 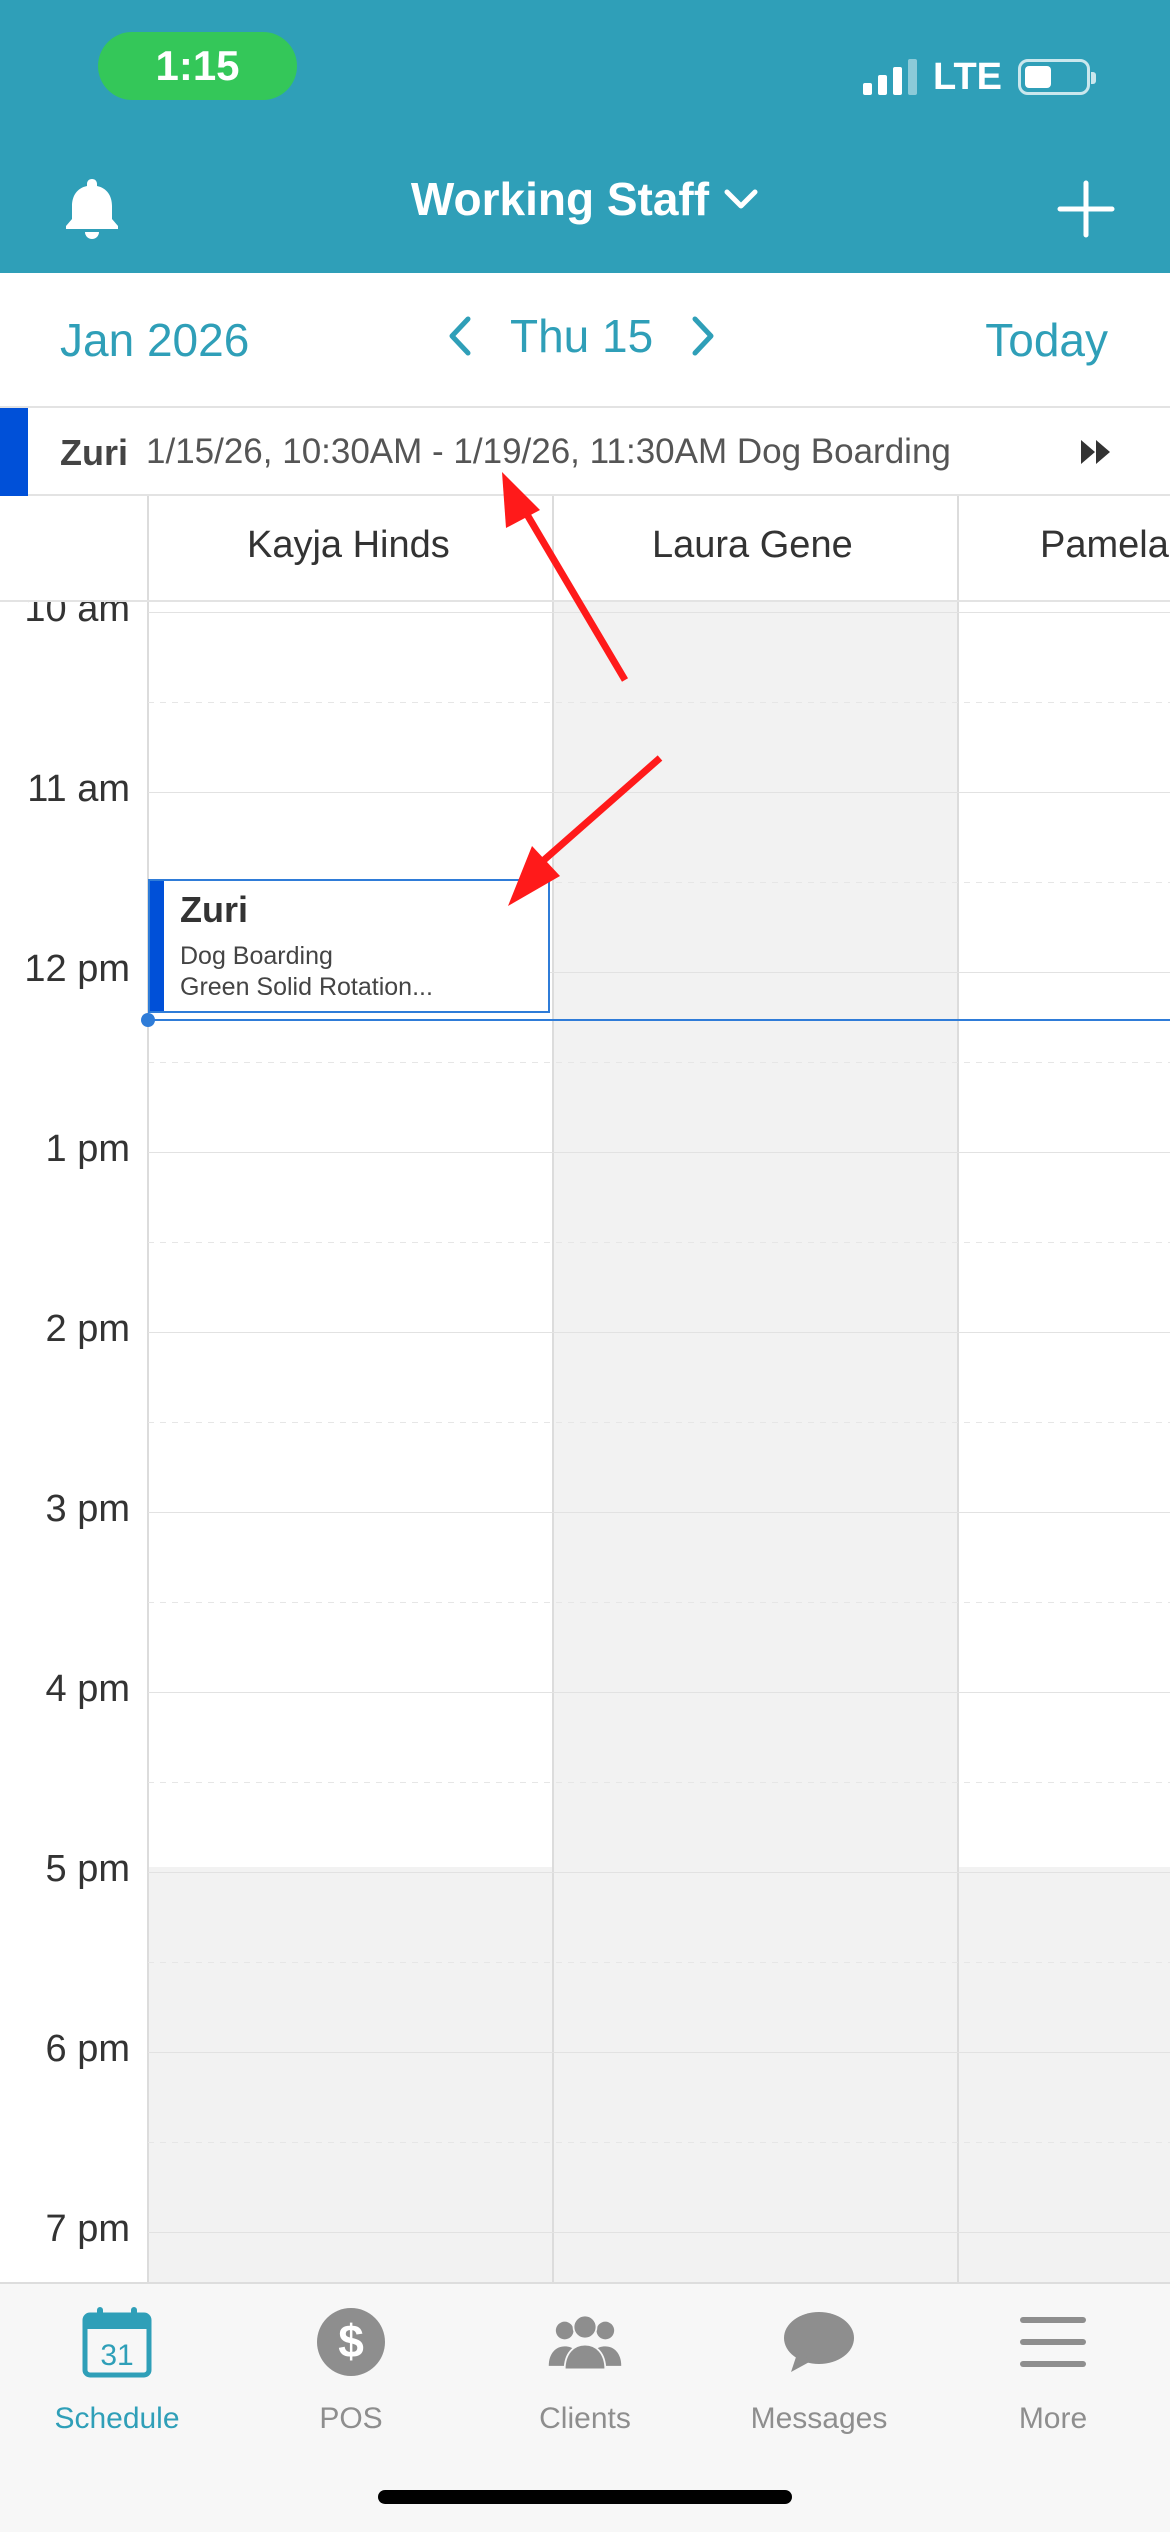 What do you see at coordinates (116, 2355) in the screenshot?
I see `calendar-day-number: 31` at bounding box center [116, 2355].